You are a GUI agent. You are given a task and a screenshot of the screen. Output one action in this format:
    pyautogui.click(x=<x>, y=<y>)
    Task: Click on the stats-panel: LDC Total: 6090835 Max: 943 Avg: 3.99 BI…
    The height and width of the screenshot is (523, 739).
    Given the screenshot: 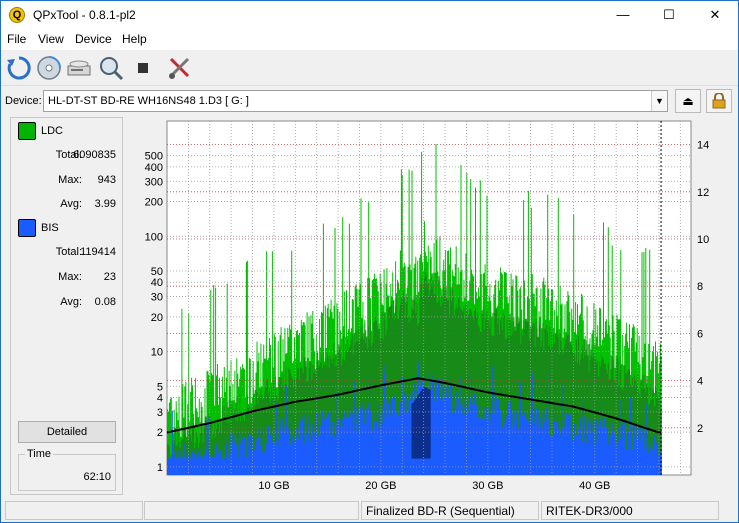 What is the action you would take?
    pyautogui.click(x=66, y=306)
    